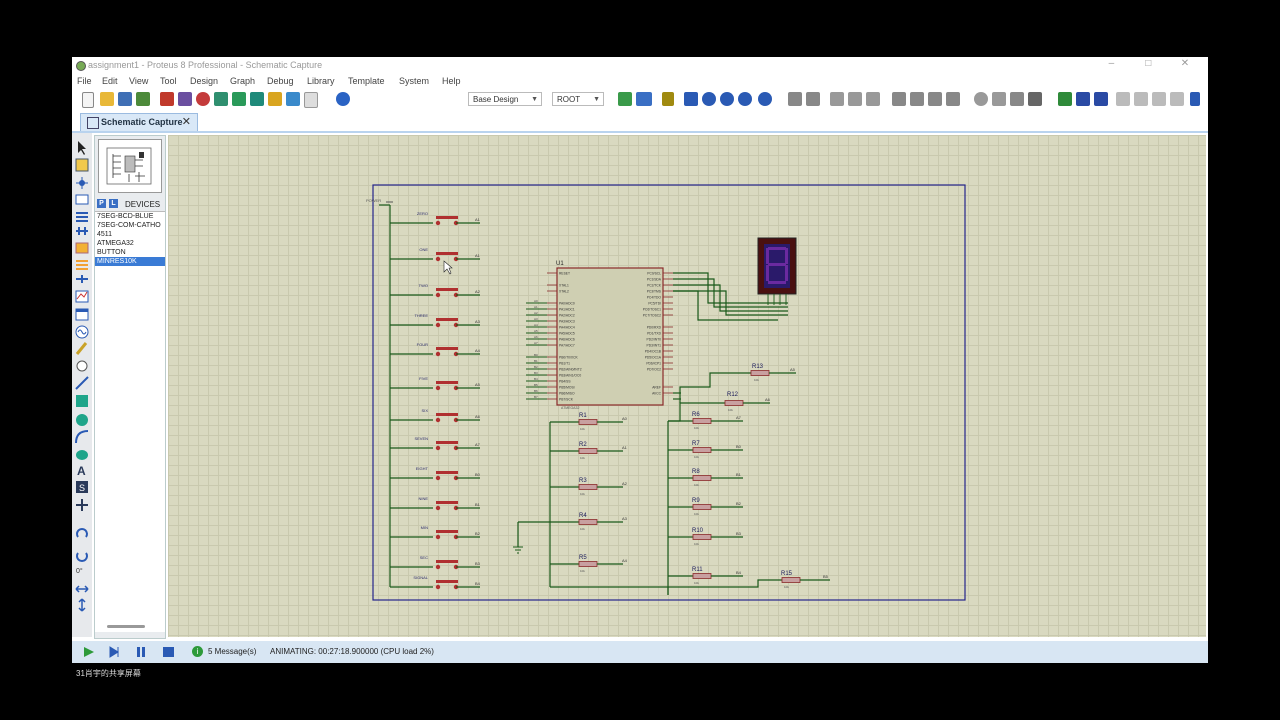 This screenshot has width=1280, height=720. Describe the element at coordinates (232, 651) in the screenshot. I see `messages-count: 5 Message(s)` at that location.